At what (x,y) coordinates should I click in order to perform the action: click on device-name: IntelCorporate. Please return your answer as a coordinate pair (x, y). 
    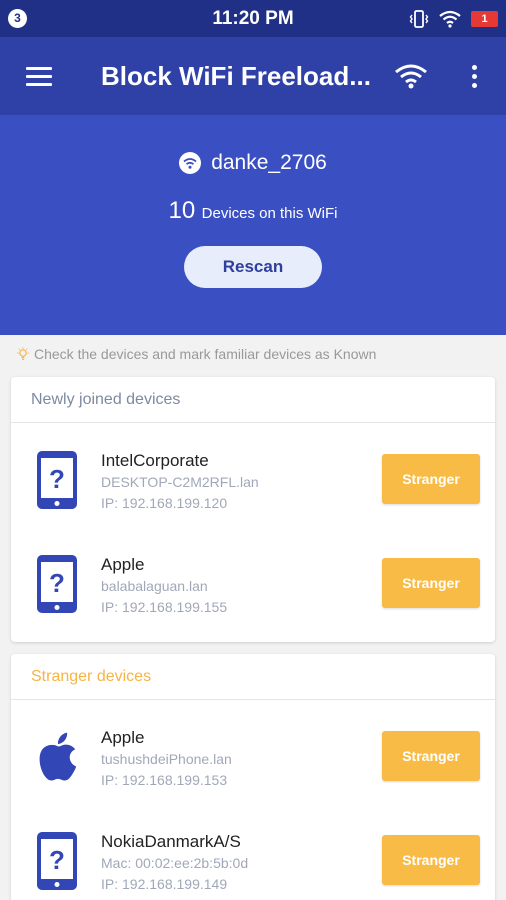
    Looking at the image, I should click on (155, 460).